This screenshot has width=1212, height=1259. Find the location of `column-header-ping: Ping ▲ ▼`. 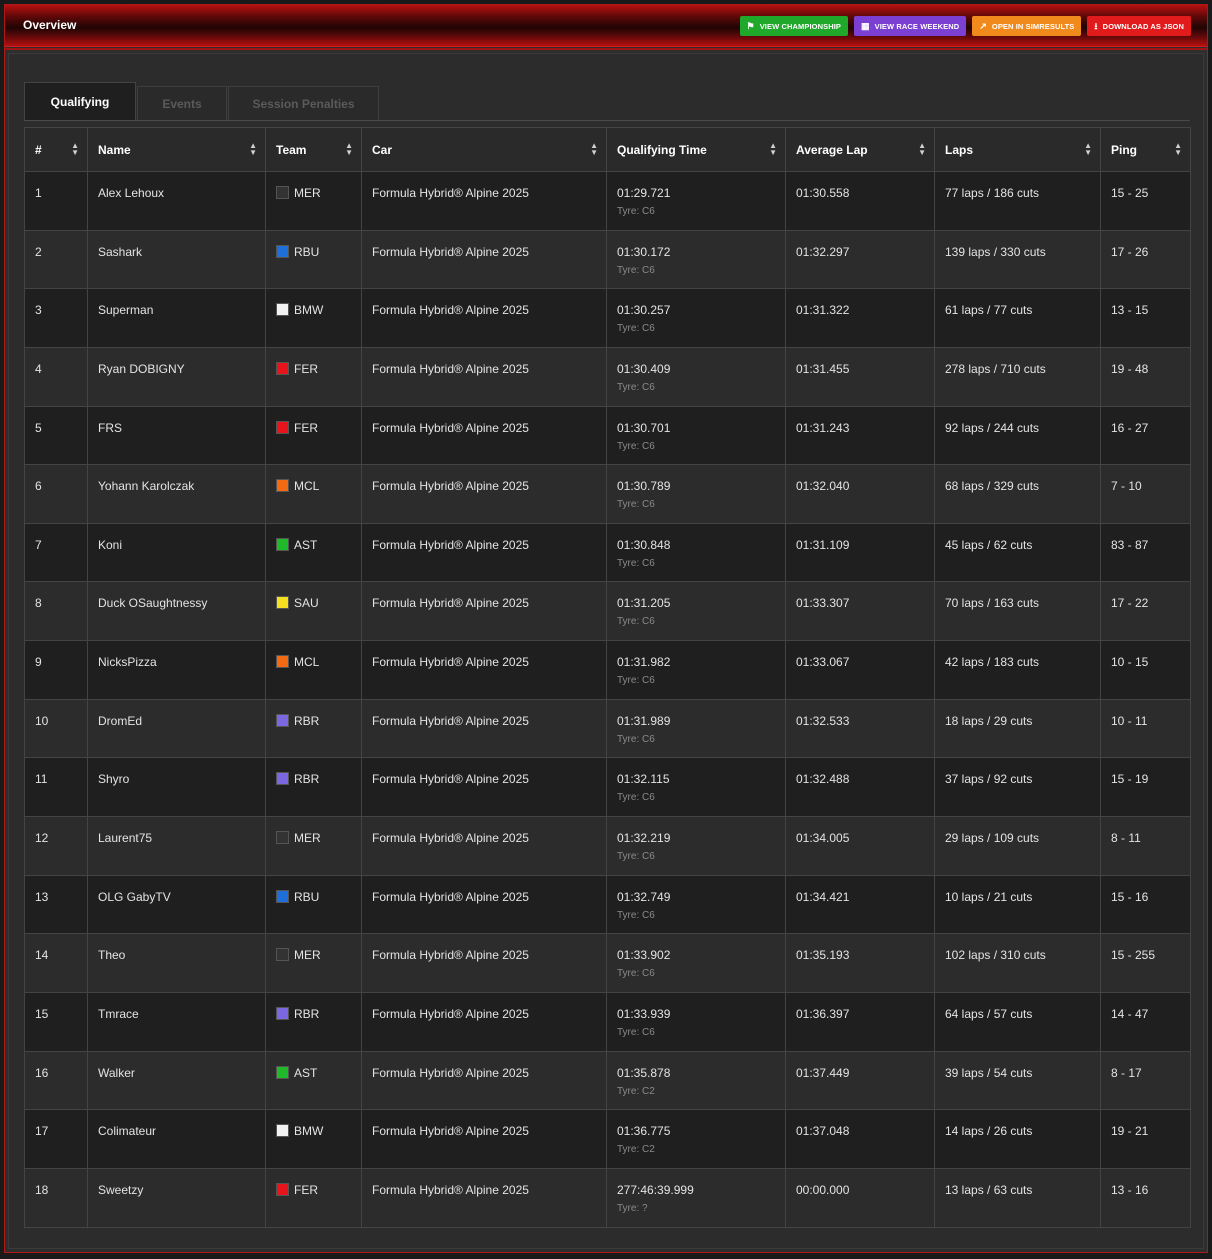

column-header-ping: Ping ▲ ▼ is located at coordinates (1145, 149).